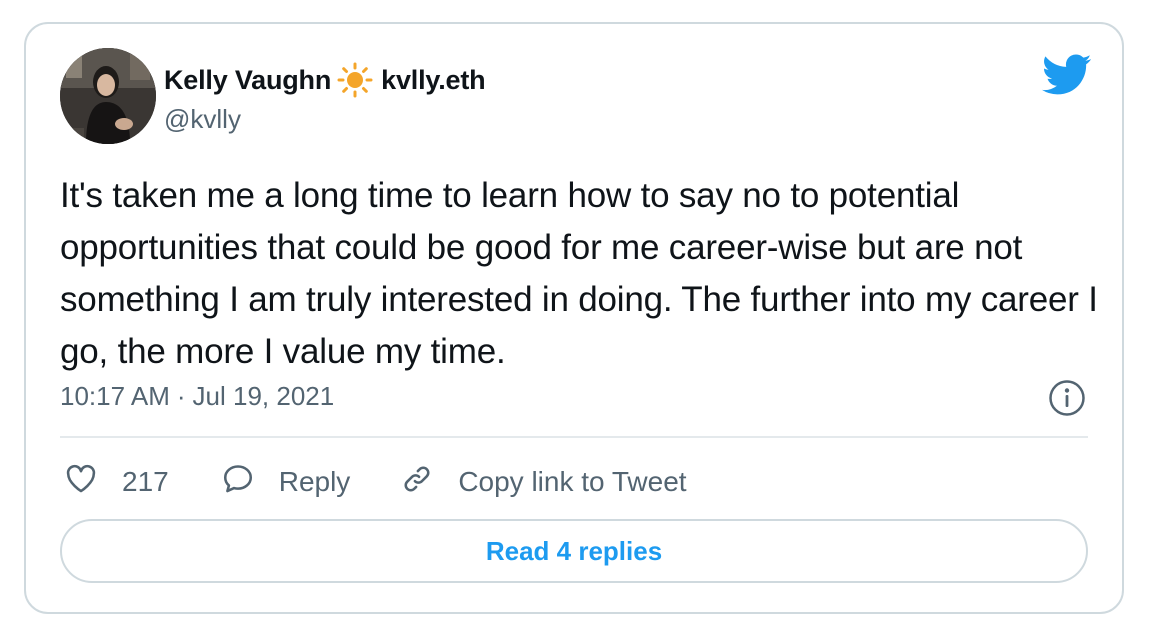  I want to click on sun-emoji-icon, so click(355, 80).